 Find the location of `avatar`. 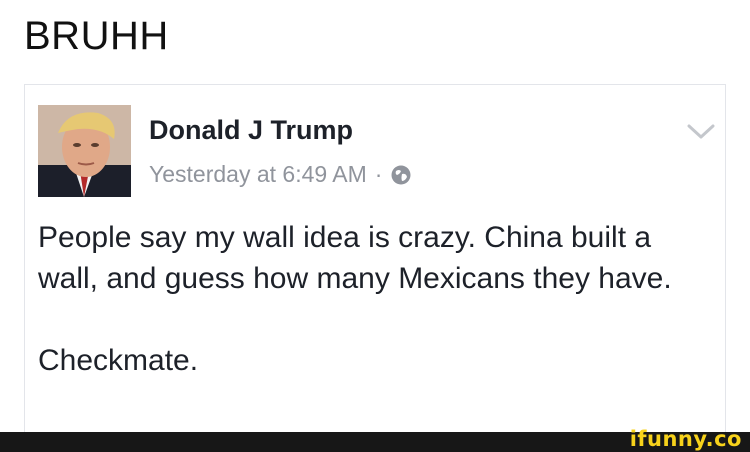

avatar is located at coordinates (84, 151).